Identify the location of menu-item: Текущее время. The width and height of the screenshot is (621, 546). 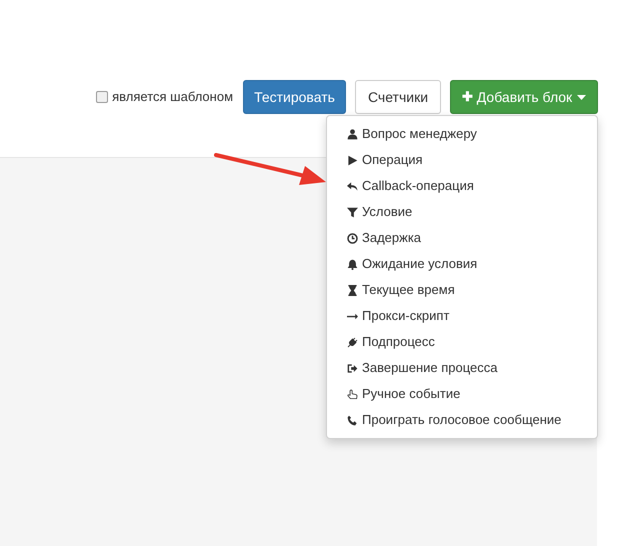
(462, 290).